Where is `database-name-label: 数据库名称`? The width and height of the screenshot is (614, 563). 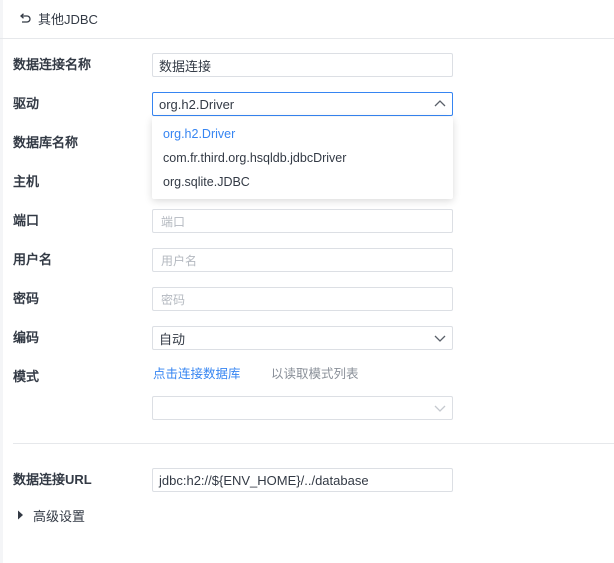 database-name-label: 数据库名称 is located at coordinates (46, 142).